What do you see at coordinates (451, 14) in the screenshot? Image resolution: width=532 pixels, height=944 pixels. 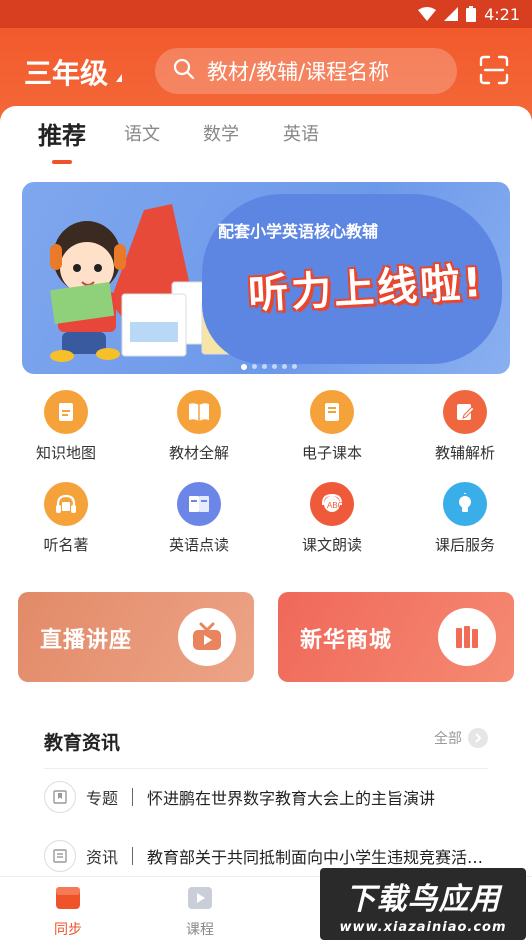 I see `signal-icon` at bounding box center [451, 14].